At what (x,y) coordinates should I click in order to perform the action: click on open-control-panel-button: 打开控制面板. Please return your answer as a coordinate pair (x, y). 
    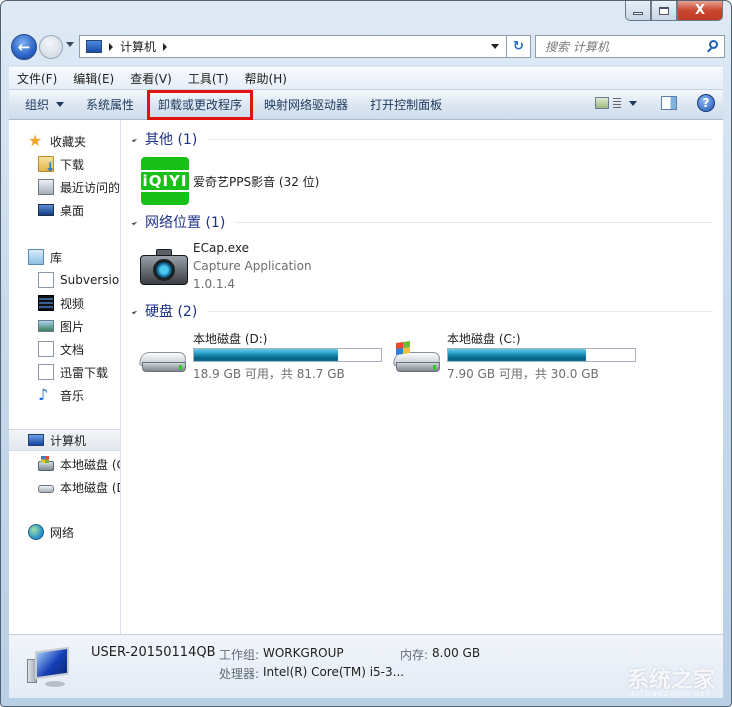
    Looking at the image, I should click on (406, 105).